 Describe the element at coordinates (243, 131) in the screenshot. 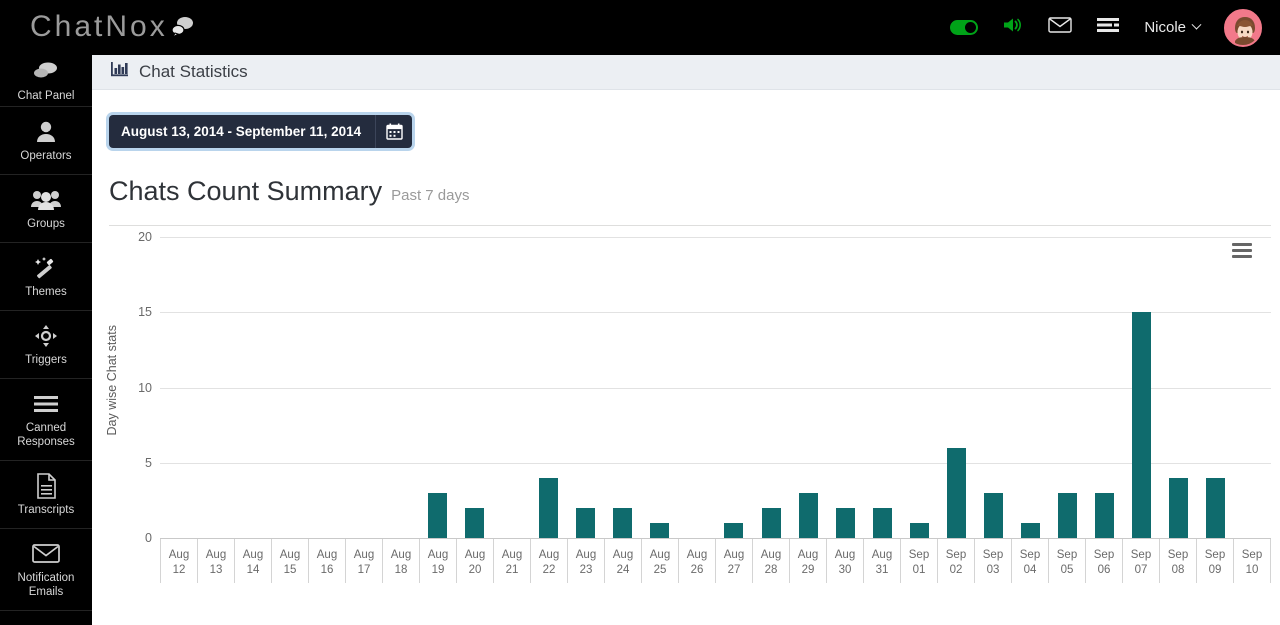

I see `date-range-value: August 13, 2014 - September 11, 2014` at that location.